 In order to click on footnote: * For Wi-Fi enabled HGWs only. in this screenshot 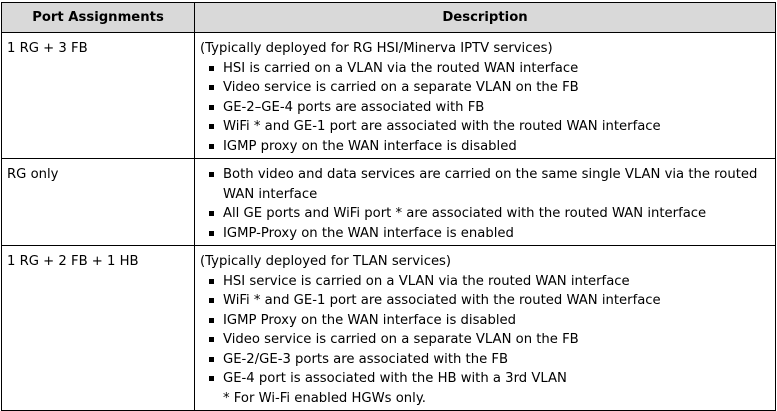, I will do `click(324, 398)`.